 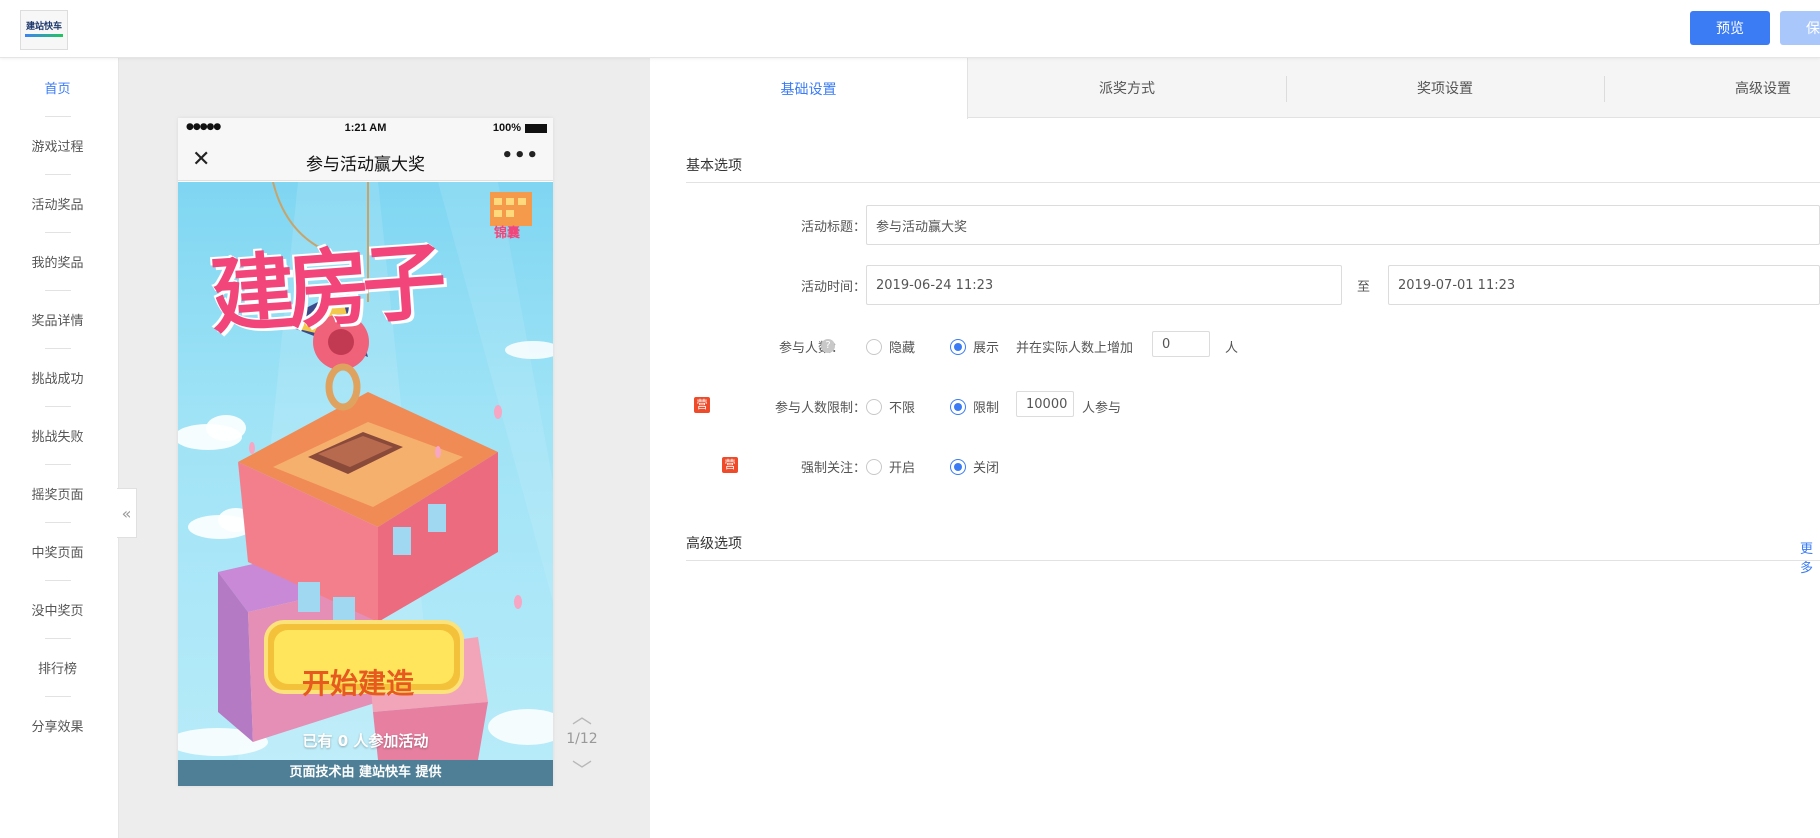 I want to click on battery-level: 100%, so click(x=506, y=128).